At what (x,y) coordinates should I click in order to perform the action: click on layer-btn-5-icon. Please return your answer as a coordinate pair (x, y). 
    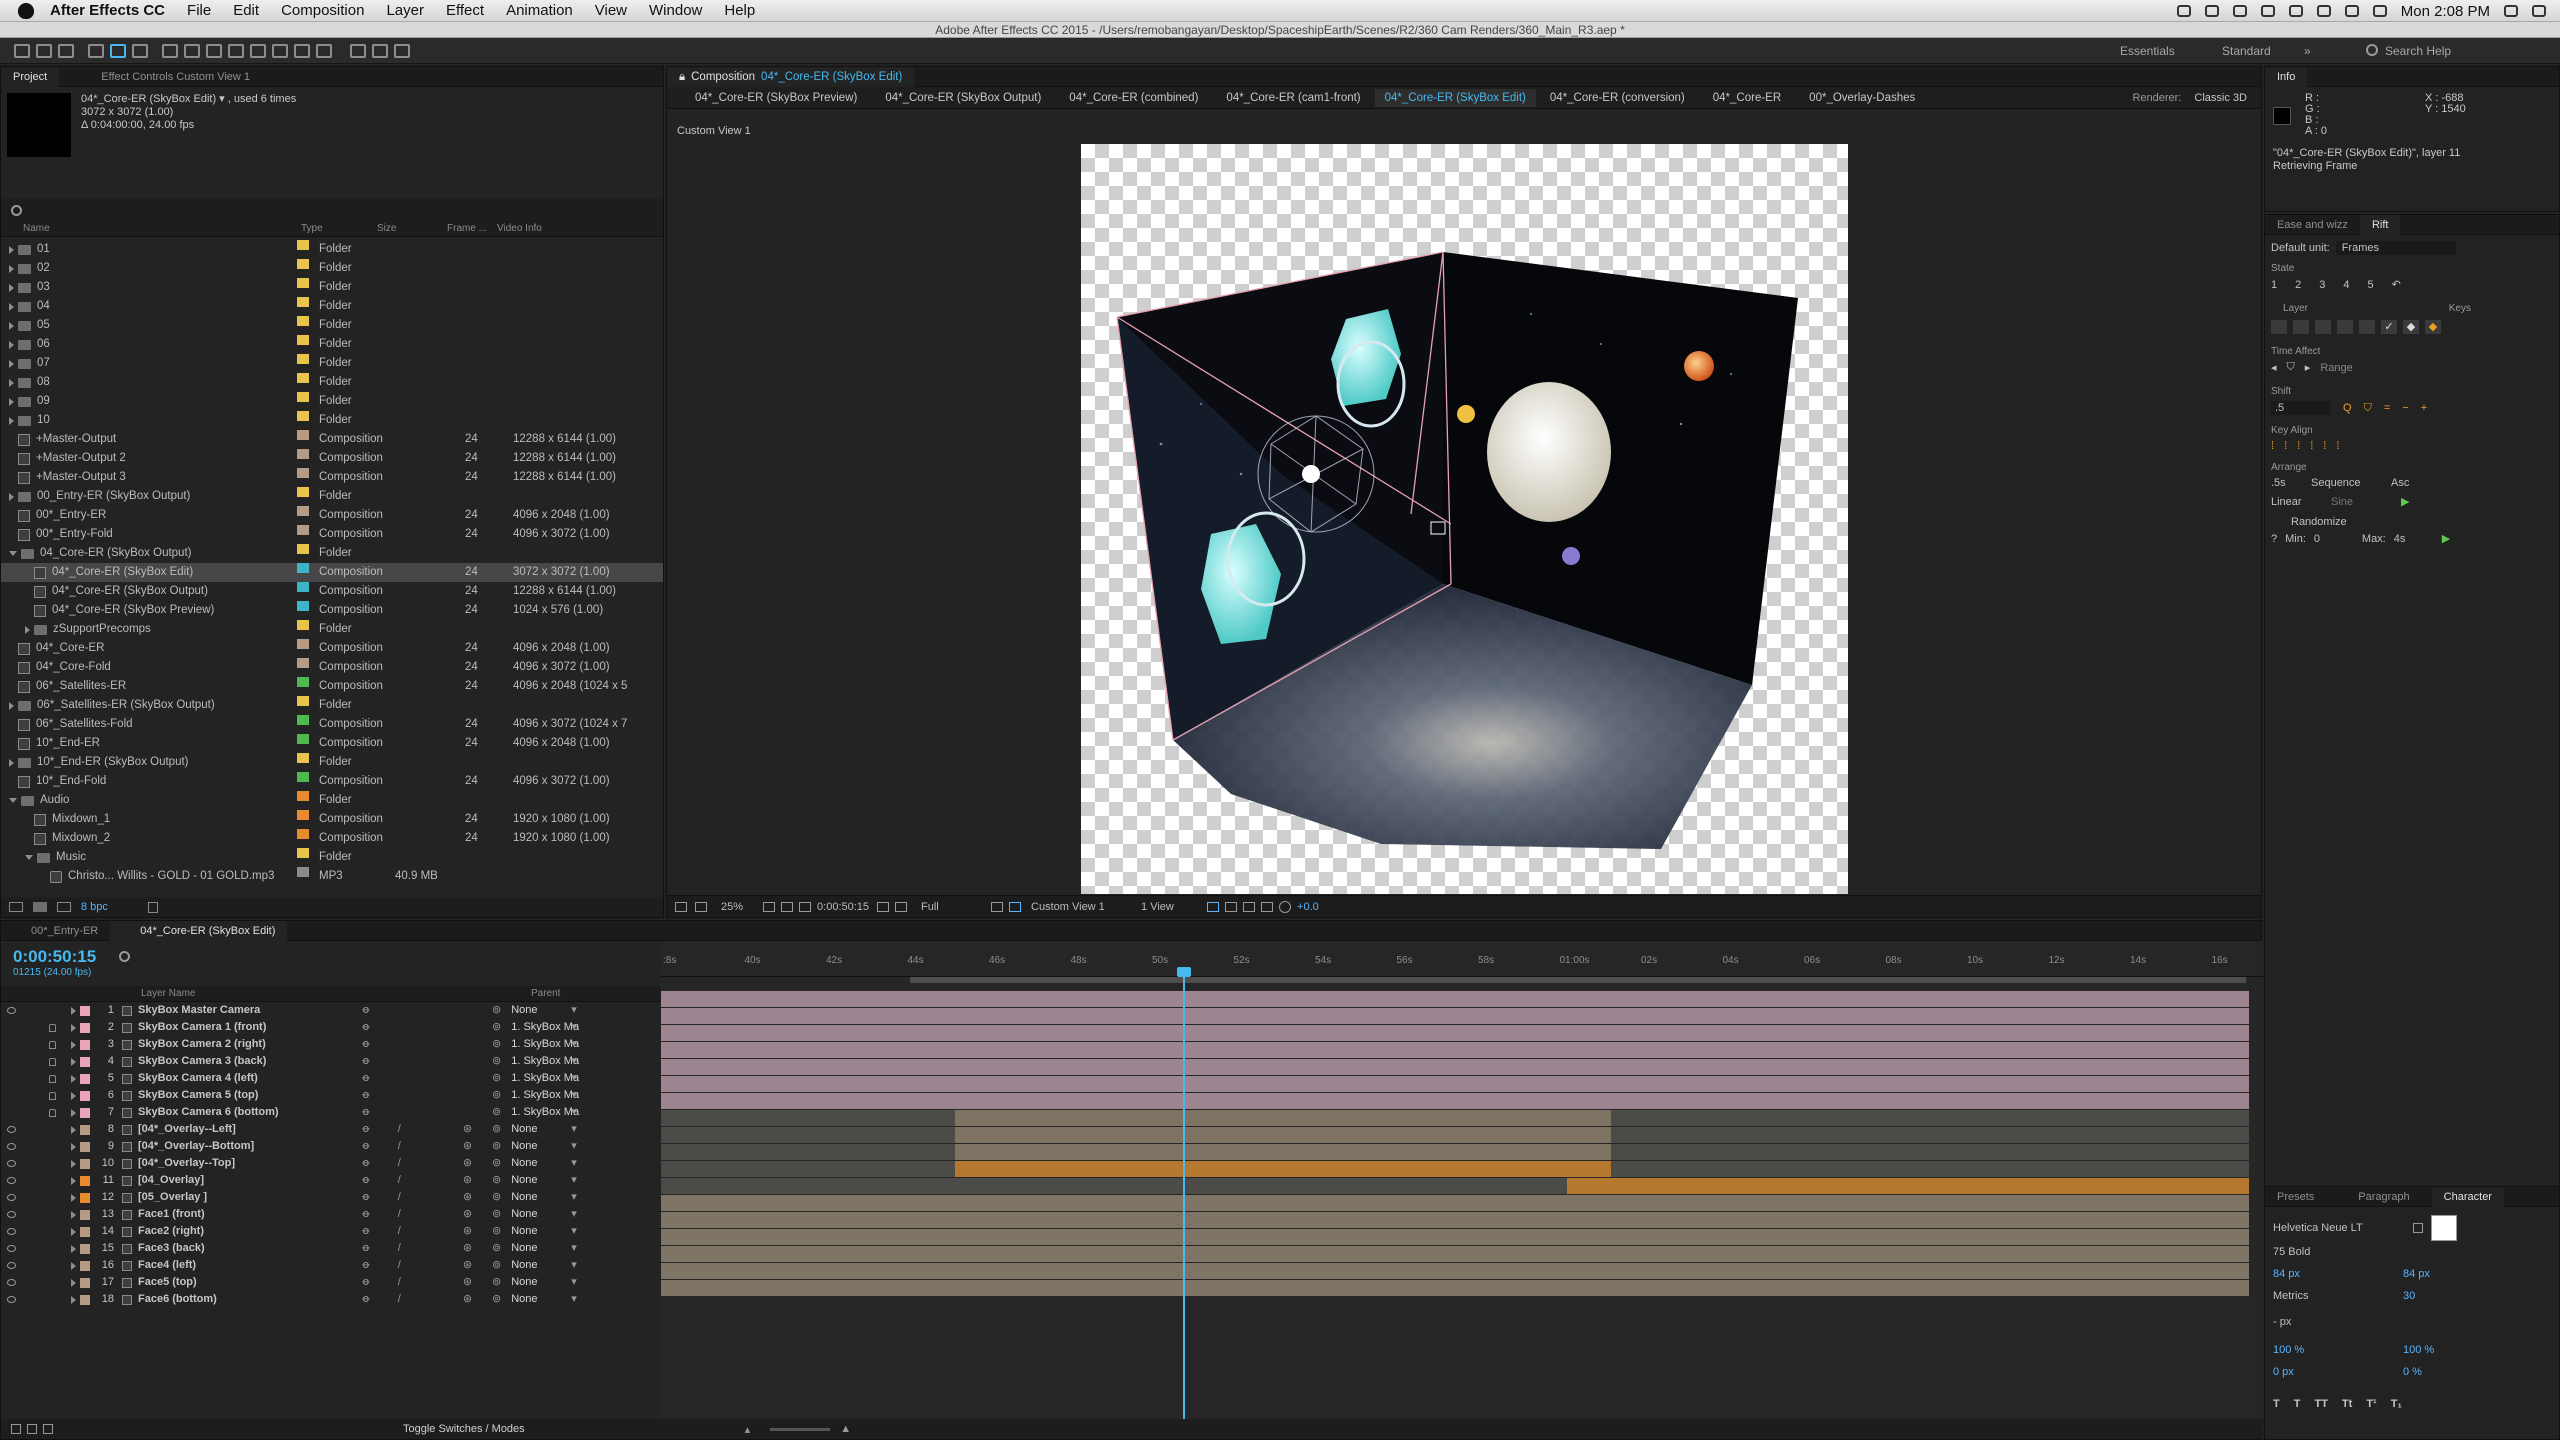
    Looking at the image, I should click on (2367, 327).